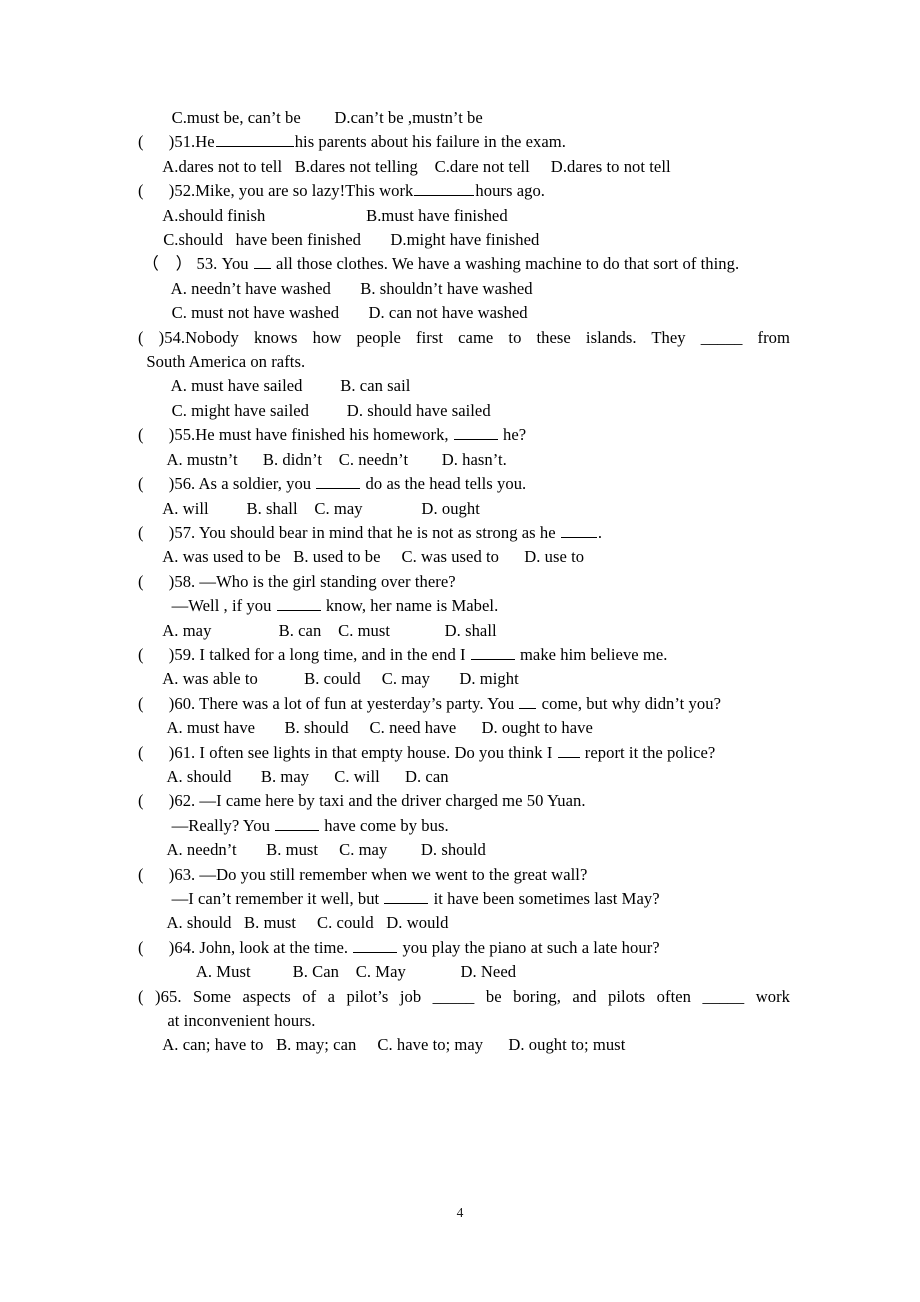 The width and height of the screenshot is (920, 1302). I want to click on question-51-stem-before: ( )51.He, so click(176, 142).